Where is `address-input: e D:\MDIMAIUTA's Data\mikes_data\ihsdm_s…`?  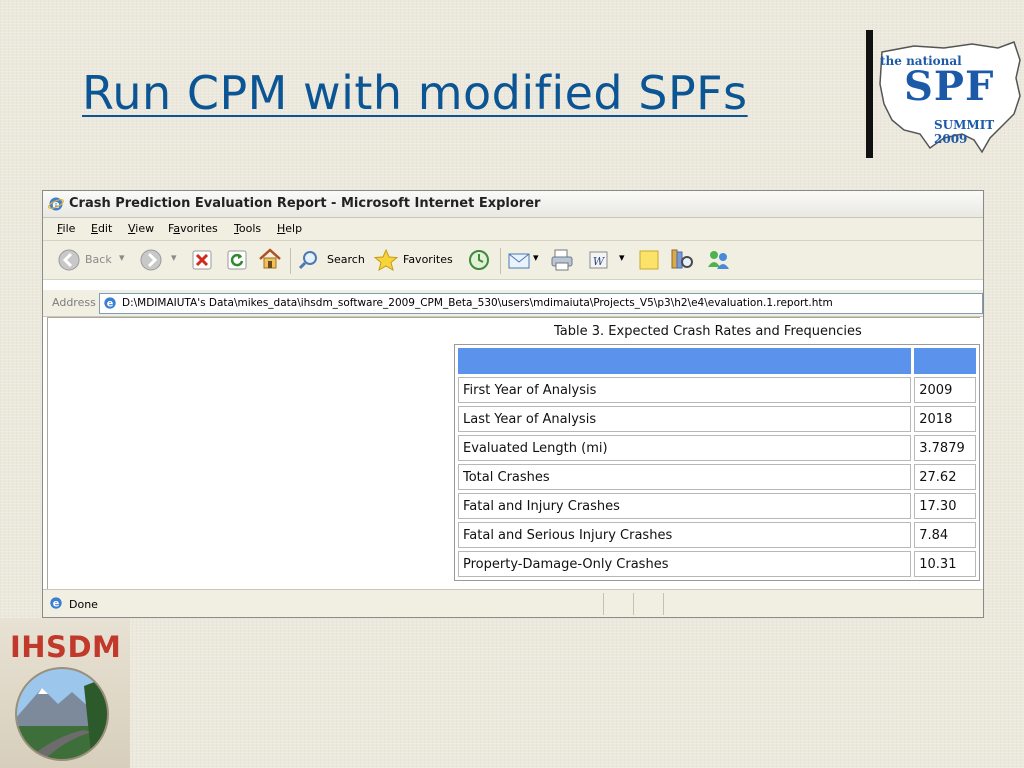 address-input: e D:\MDIMAIUTA's Data\mikes_data\ihsdm_s… is located at coordinates (541, 303).